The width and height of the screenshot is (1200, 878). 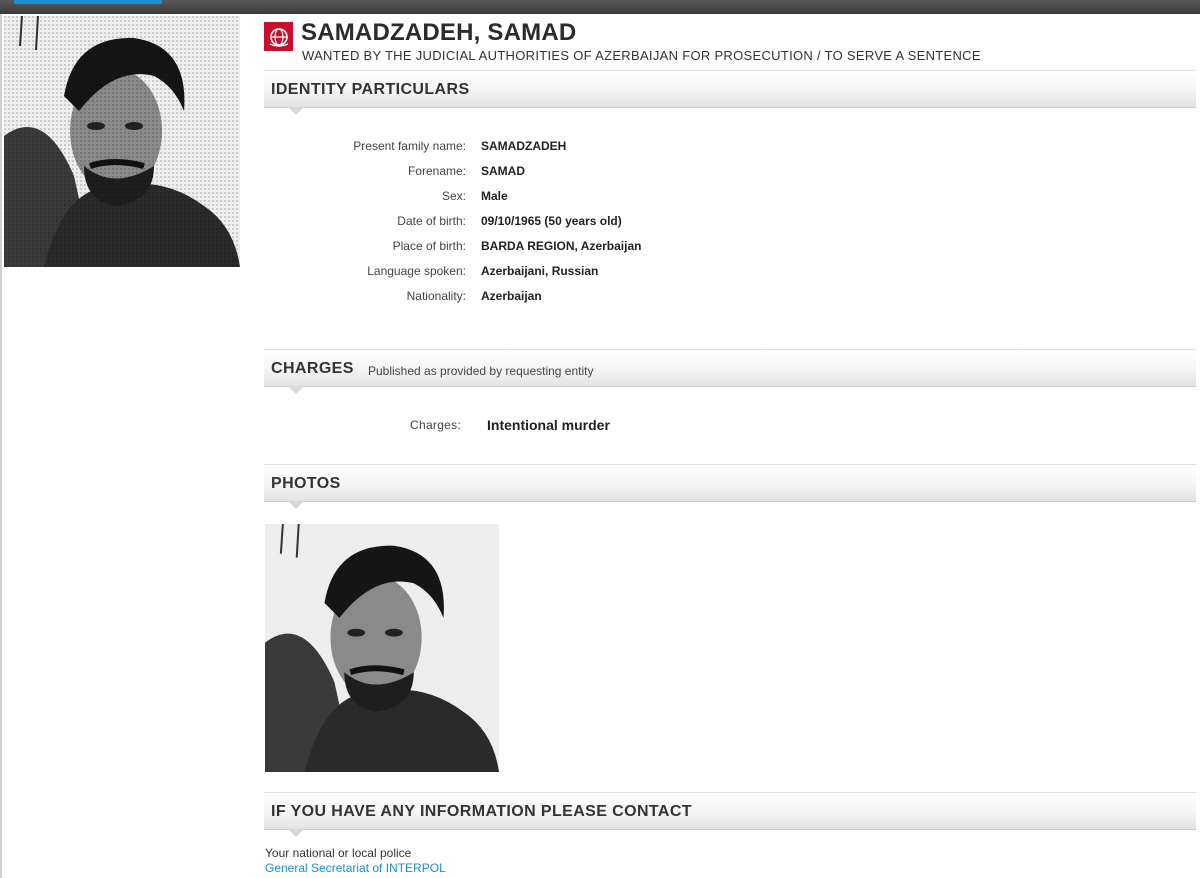 I want to click on field-row-date-of-birth: Date of birth: 09/10/1965 (50 years old), so click(x=564, y=224).